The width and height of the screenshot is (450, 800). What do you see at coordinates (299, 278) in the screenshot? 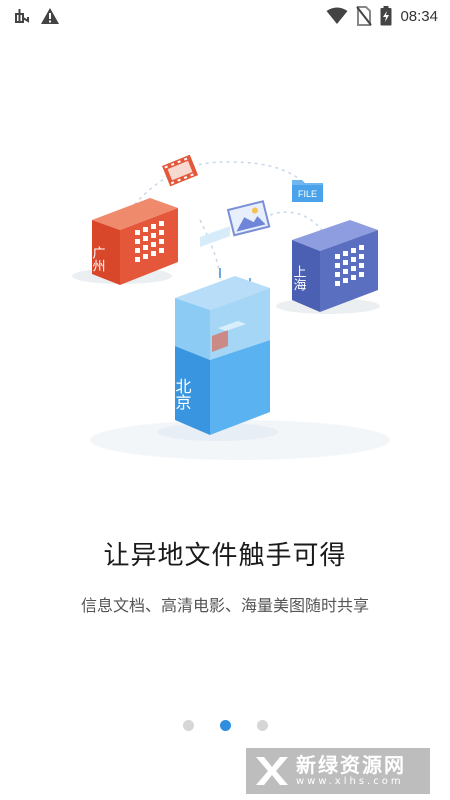
I see `city-label-shanghai: 上海` at bounding box center [299, 278].